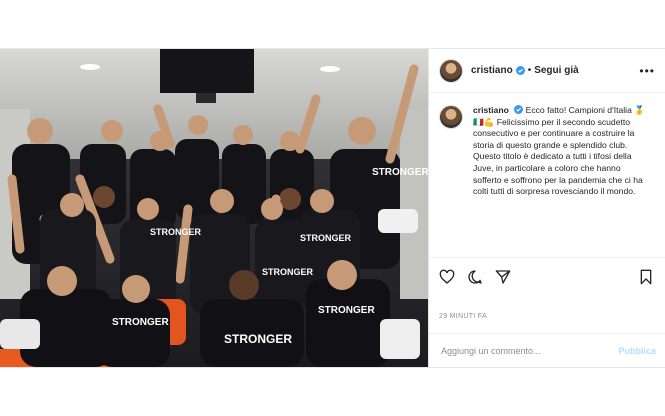 Image resolution: width=665 pixels, height=416 pixels. What do you see at coordinates (556, 70) in the screenshot?
I see `following-button: Segui già` at bounding box center [556, 70].